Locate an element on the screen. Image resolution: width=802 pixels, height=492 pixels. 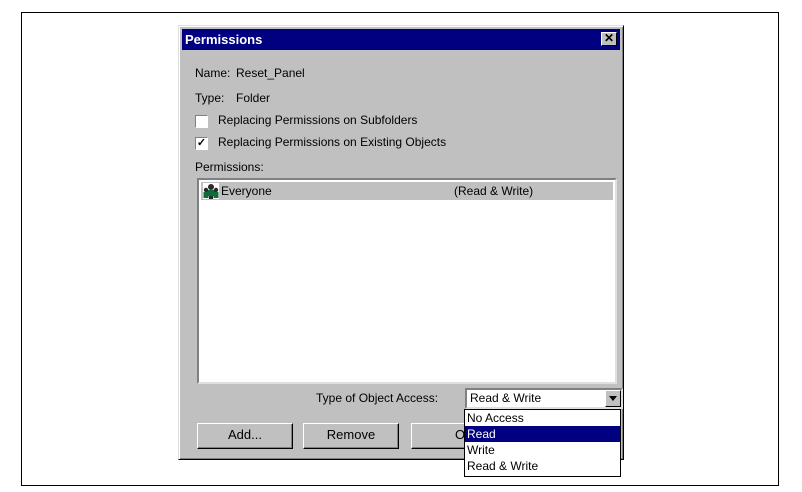
access-select-value: Read & Write is located at coordinates (506, 398).